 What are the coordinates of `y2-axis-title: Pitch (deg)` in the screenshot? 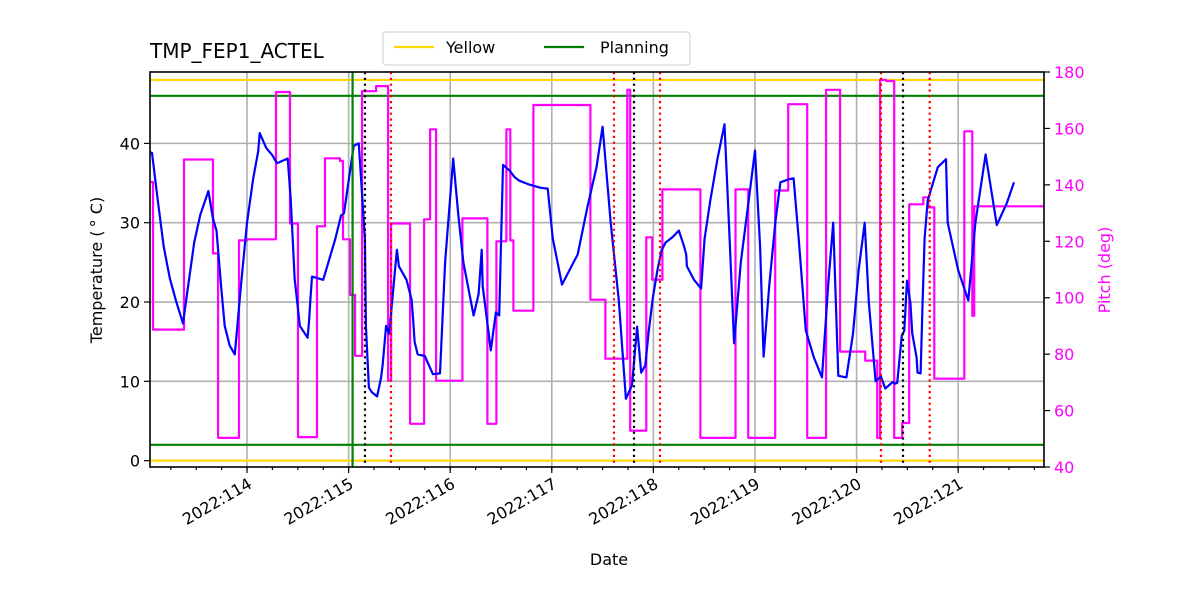 It's located at (1104, 270).